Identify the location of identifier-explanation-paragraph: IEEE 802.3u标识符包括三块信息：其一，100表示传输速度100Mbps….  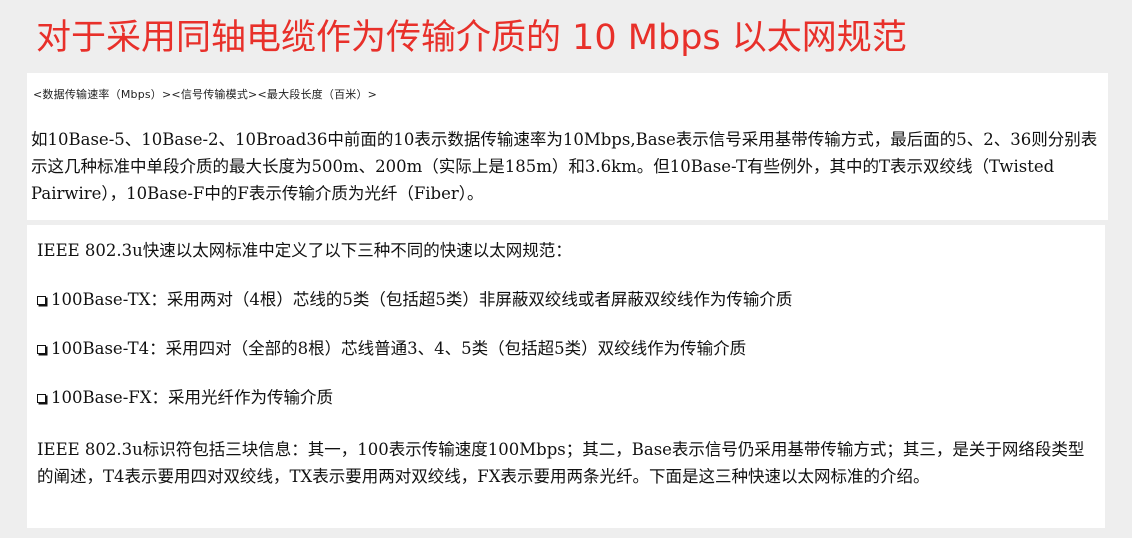
(561, 463).